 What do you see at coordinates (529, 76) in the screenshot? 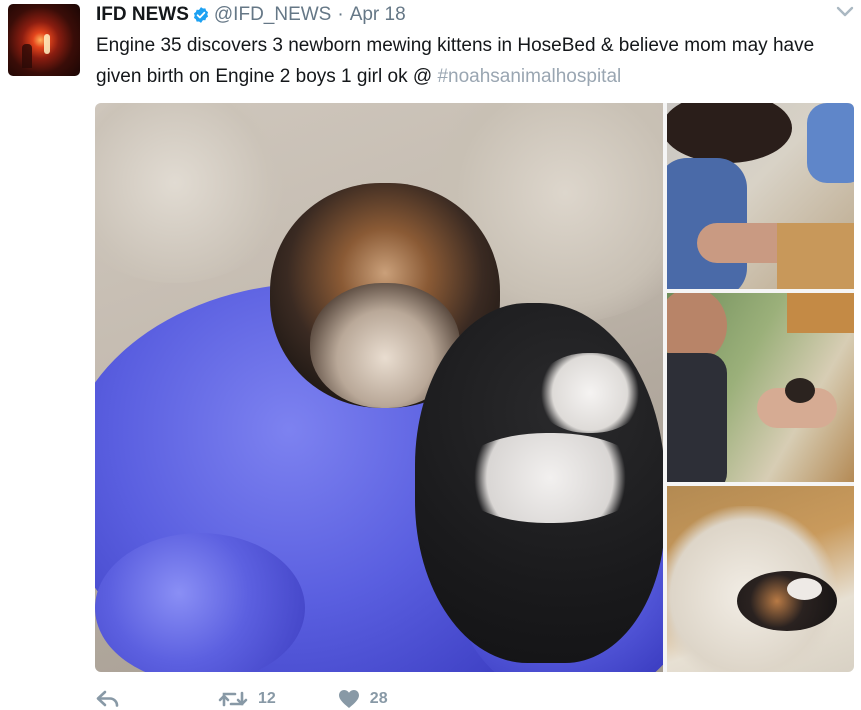
I see `hashtag-link: #noahsanimalhospital` at bounding box center [529, 76].